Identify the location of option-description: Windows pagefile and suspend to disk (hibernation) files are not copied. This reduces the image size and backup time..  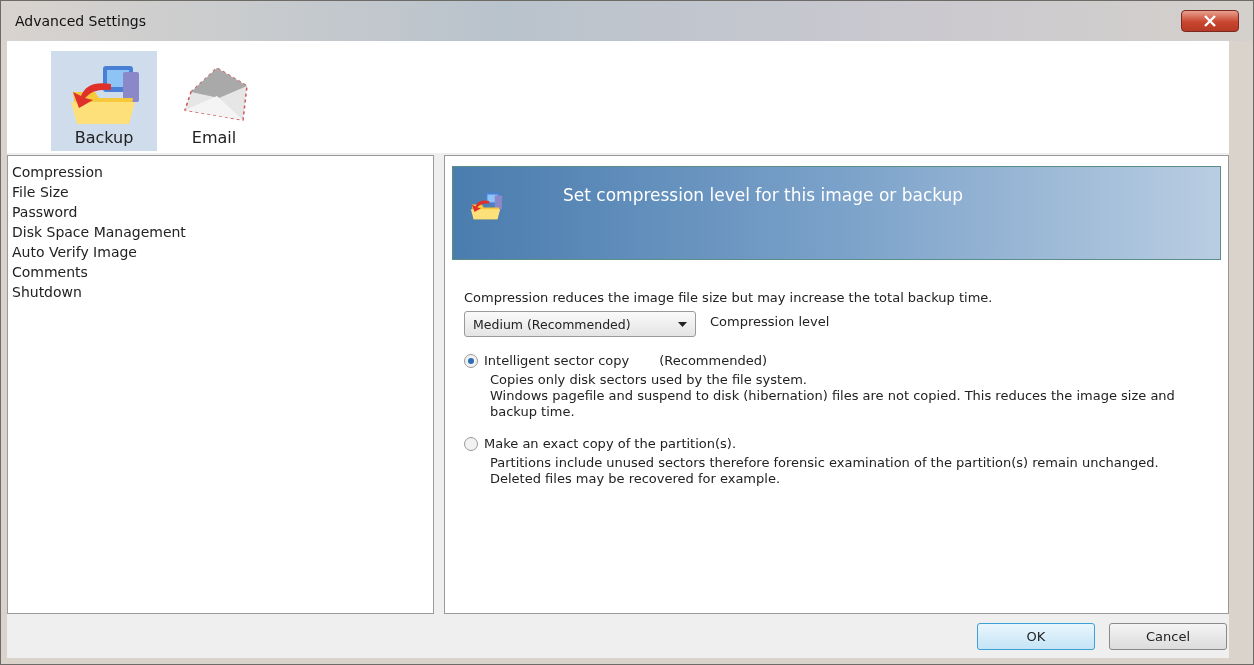
(833, 404).